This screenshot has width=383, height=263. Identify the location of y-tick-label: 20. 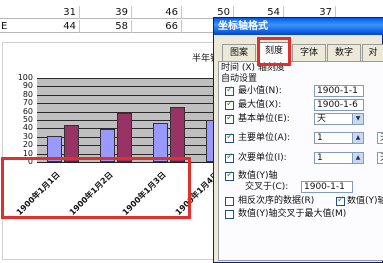
(27, 145).